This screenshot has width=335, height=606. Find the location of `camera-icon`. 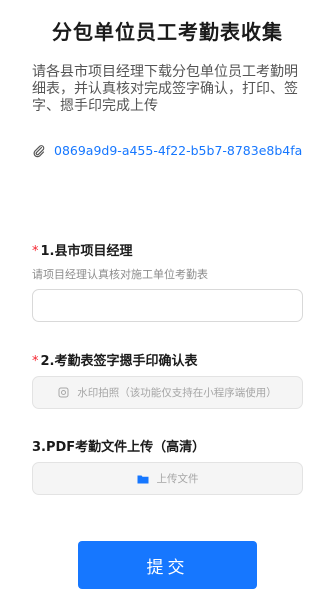

camera-icon is located at coordinates (63, 392).